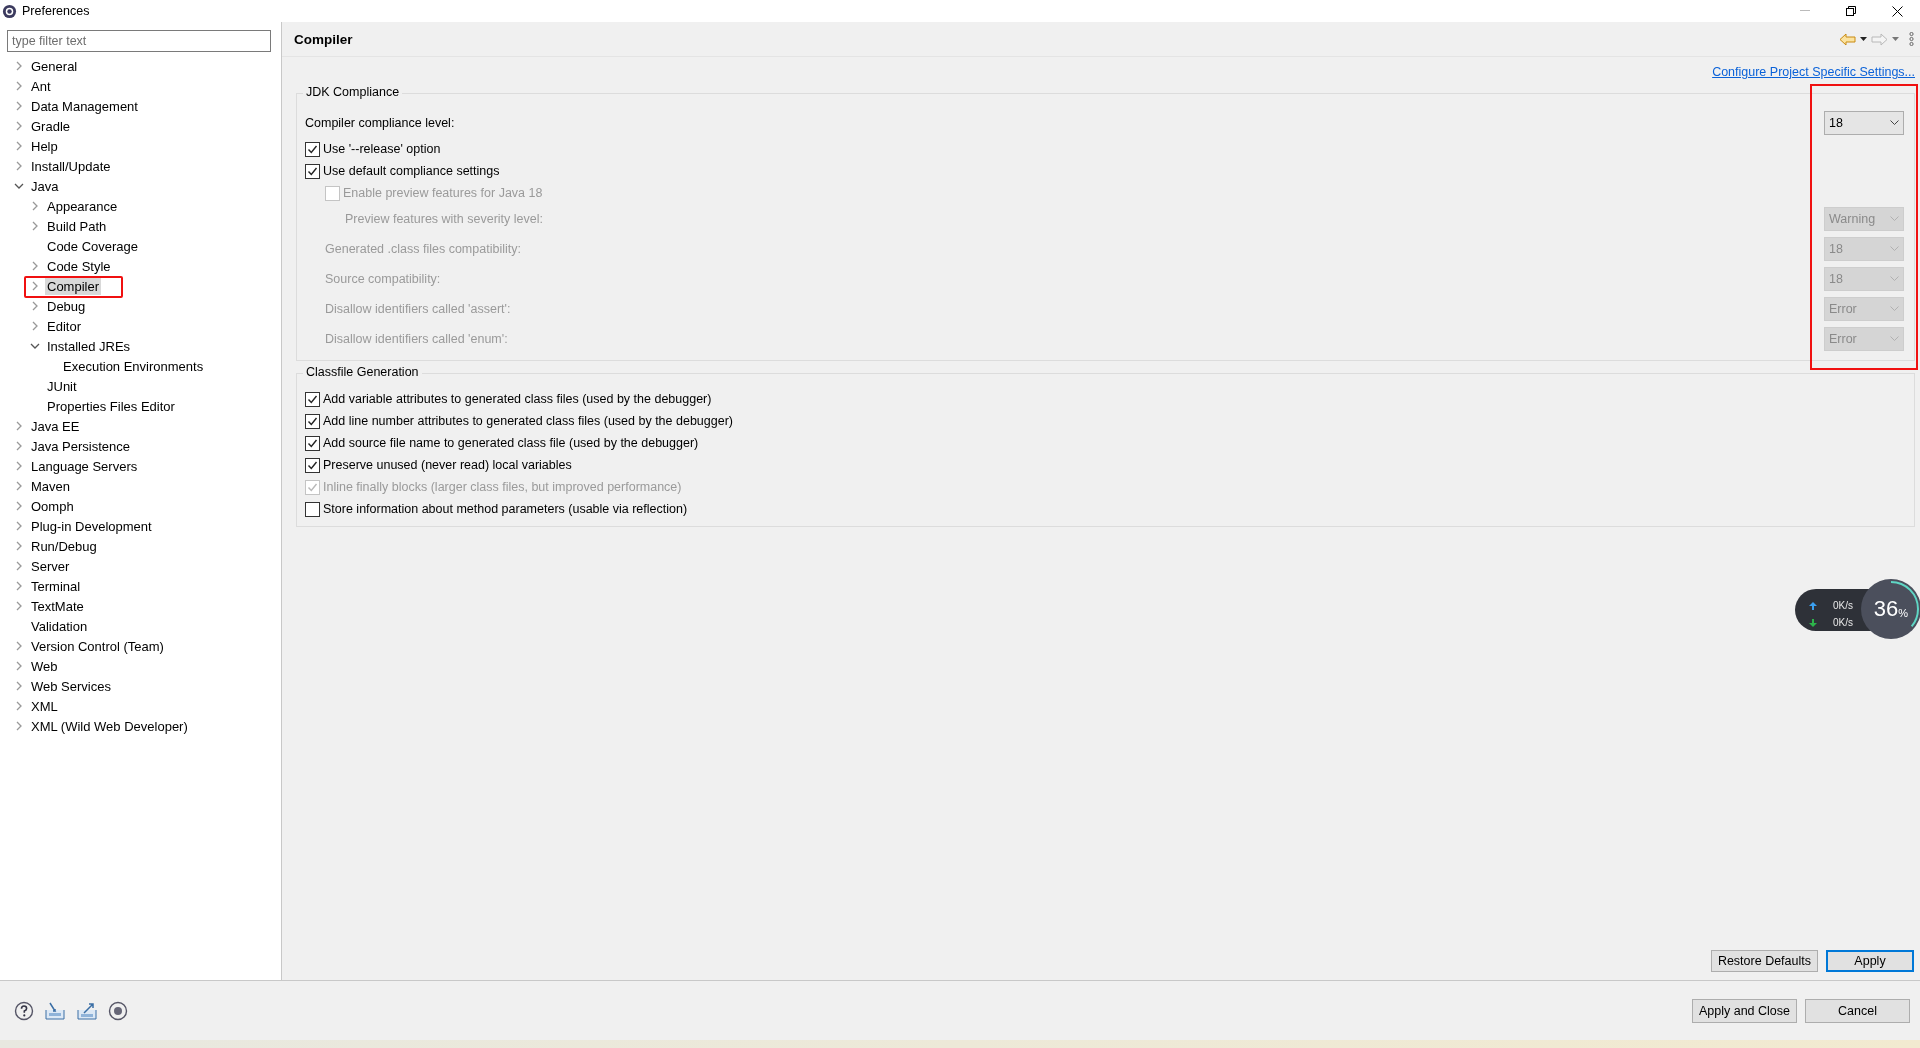 This screenshot has height=1048, width=1920. What do you see at coordinates (1813, 605) in the screenshot?
I see `upload-arrow-icon` at bounding box center [1813, 605].